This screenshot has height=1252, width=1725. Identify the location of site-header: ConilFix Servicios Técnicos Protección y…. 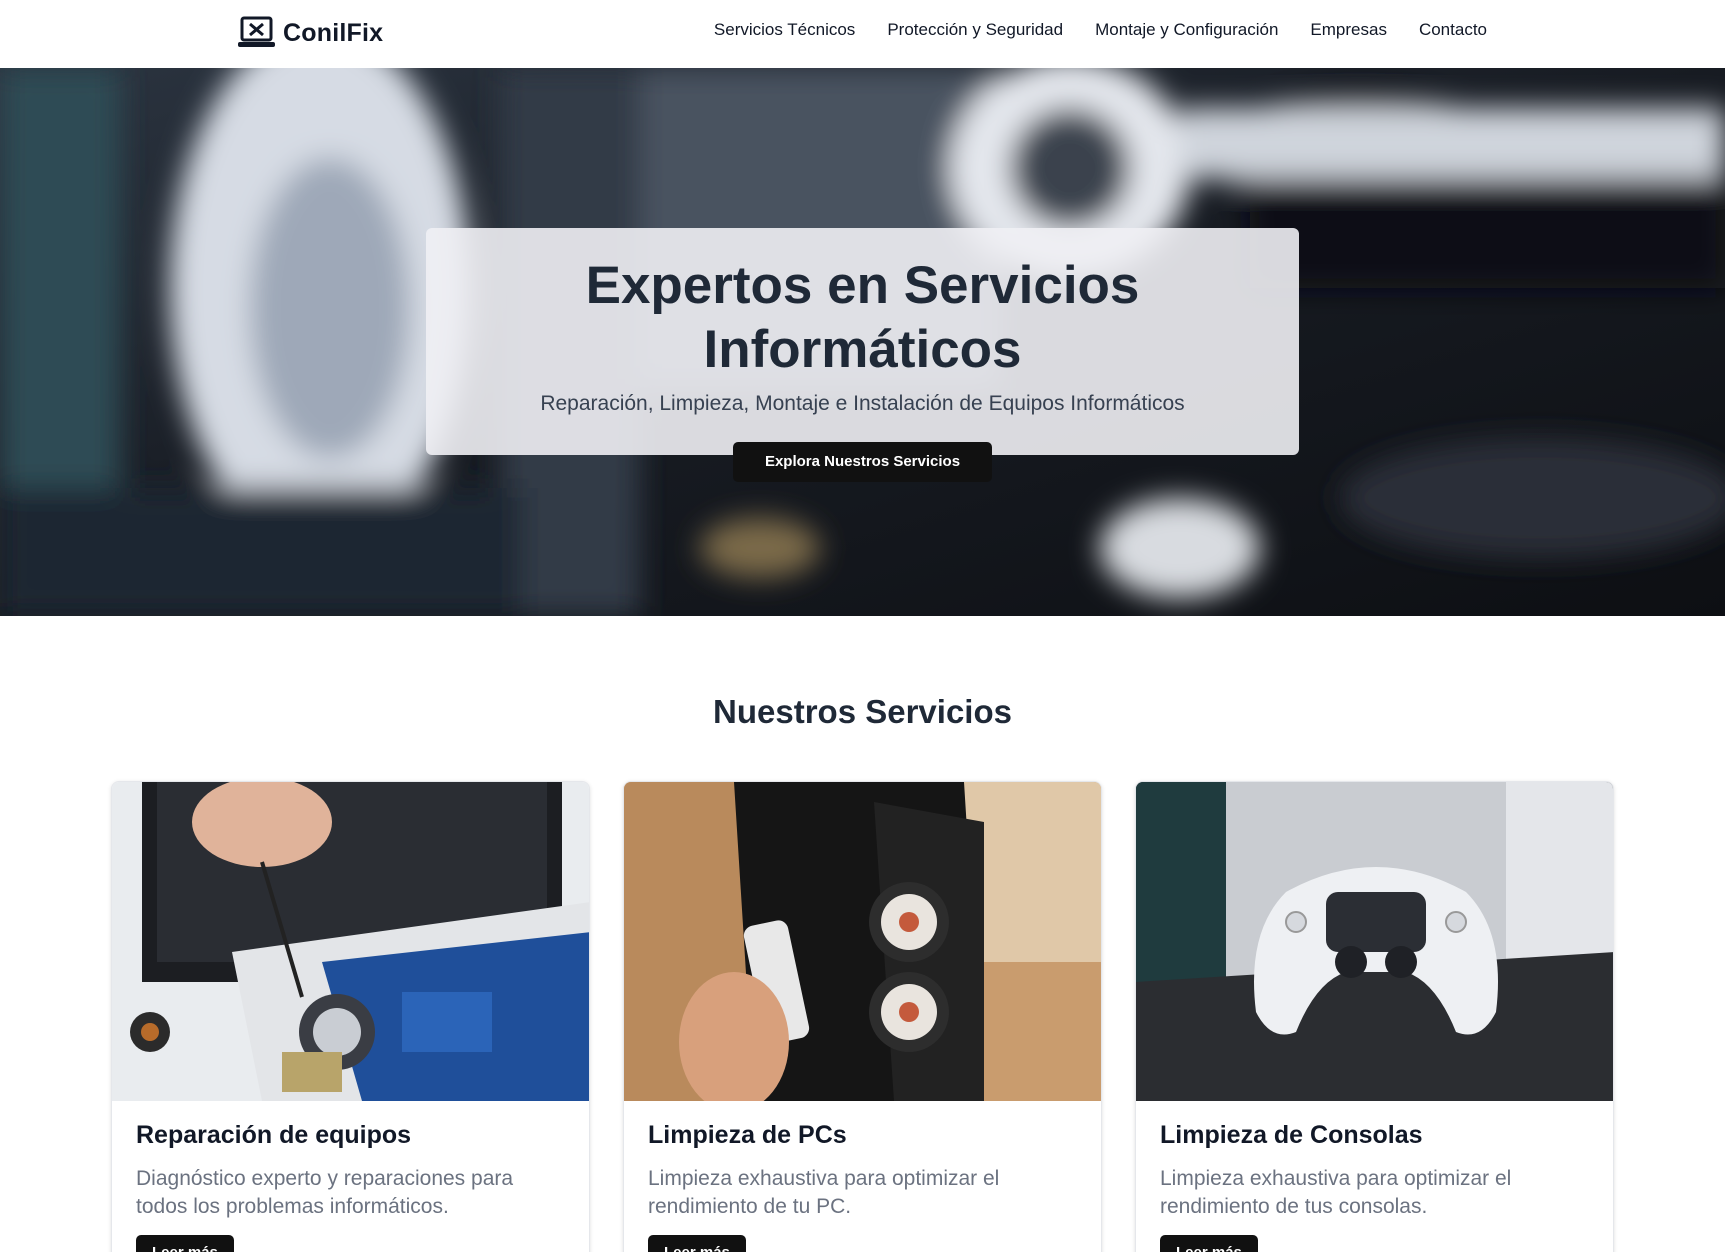
(862, 34).